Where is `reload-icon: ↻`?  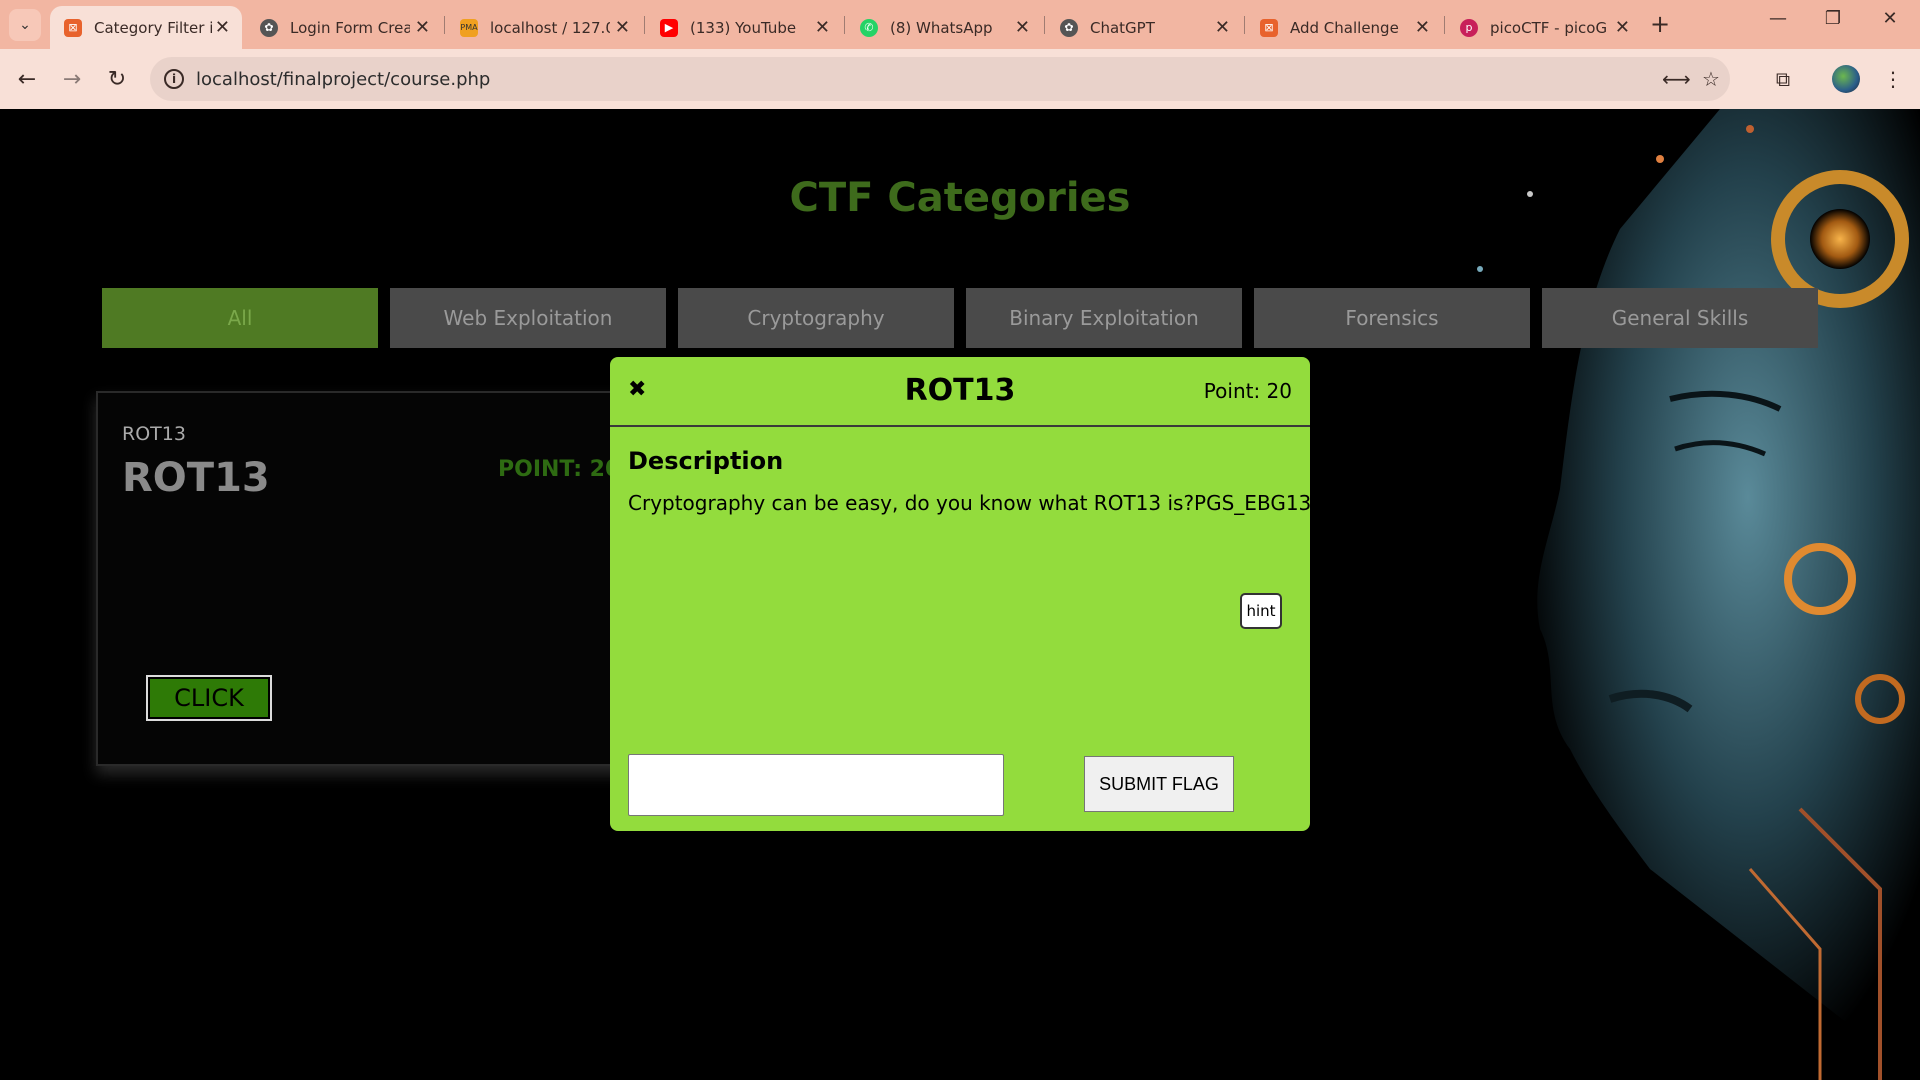
reload-icon: ↻ is located at coordinates (117, 79).